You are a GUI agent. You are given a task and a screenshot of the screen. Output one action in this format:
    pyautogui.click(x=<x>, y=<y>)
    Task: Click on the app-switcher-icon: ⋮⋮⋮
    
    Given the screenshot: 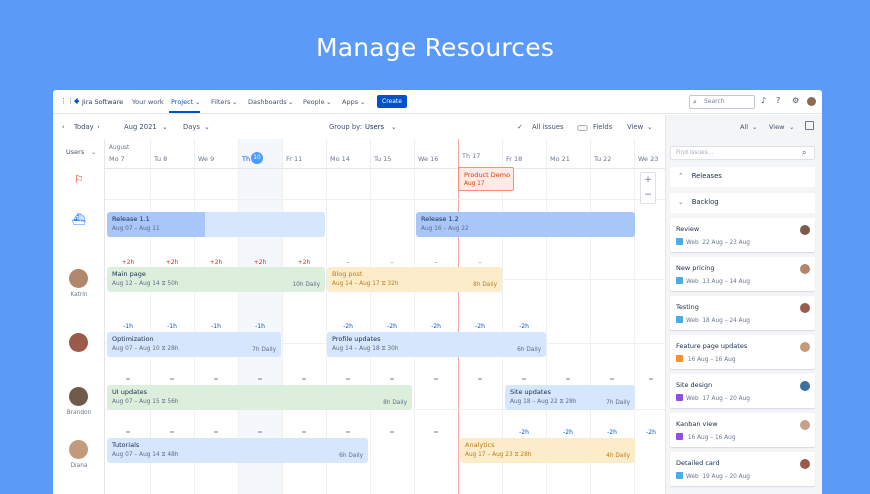 What is the action you would take?
    pyautogui.click(x=70, y=101)
    